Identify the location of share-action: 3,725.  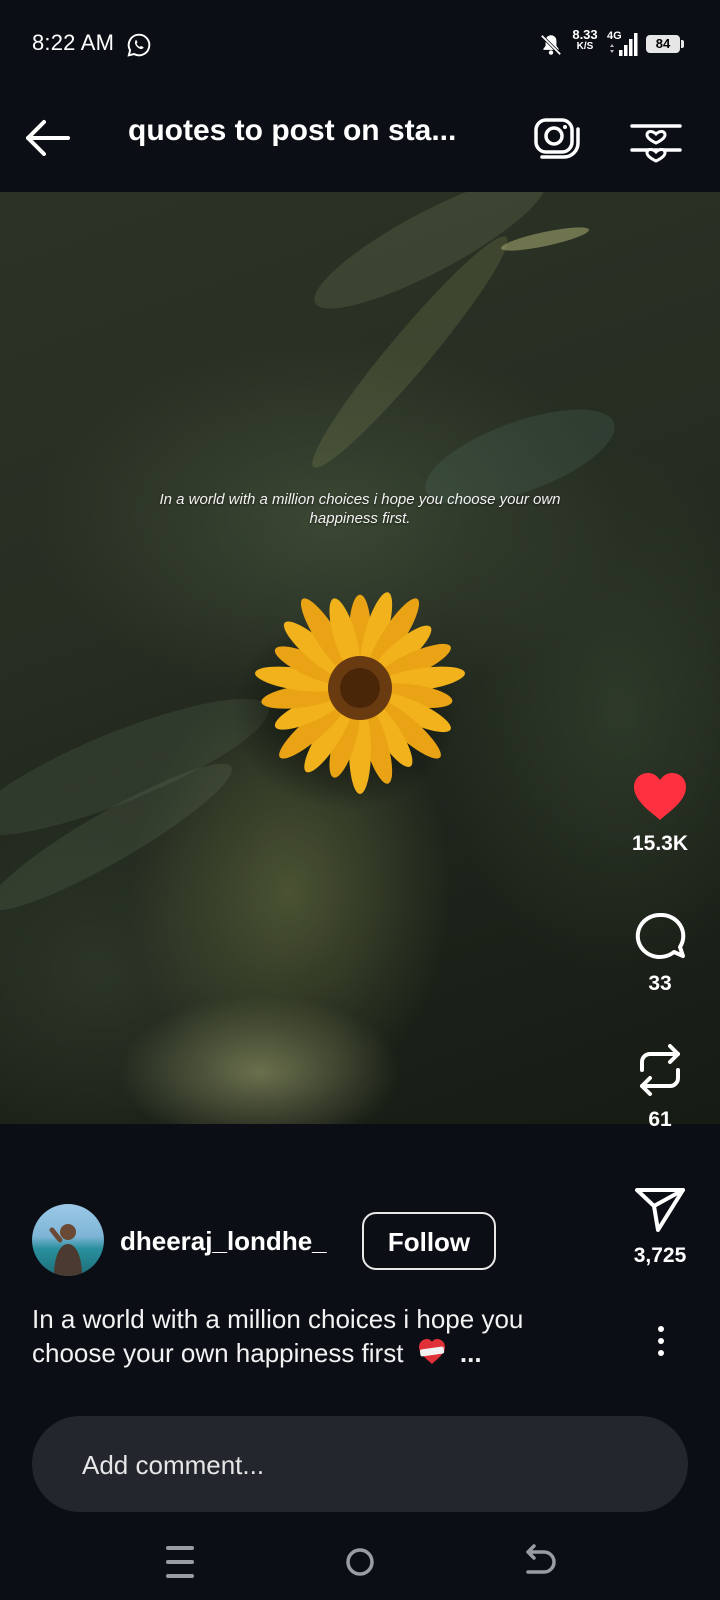
(660, 1225).